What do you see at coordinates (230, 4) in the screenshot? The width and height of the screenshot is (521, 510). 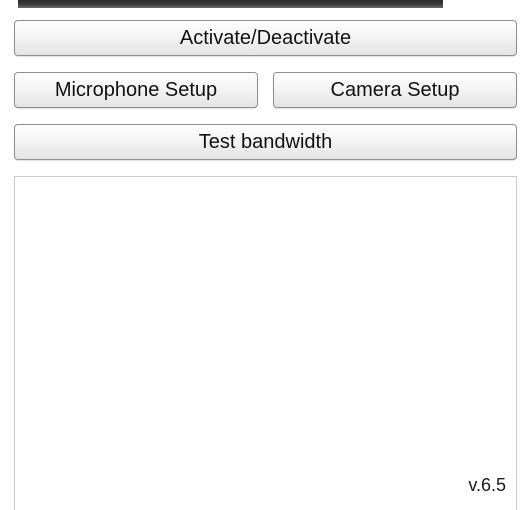 I see `video-preview-strip` at bounding box center [230, 4].